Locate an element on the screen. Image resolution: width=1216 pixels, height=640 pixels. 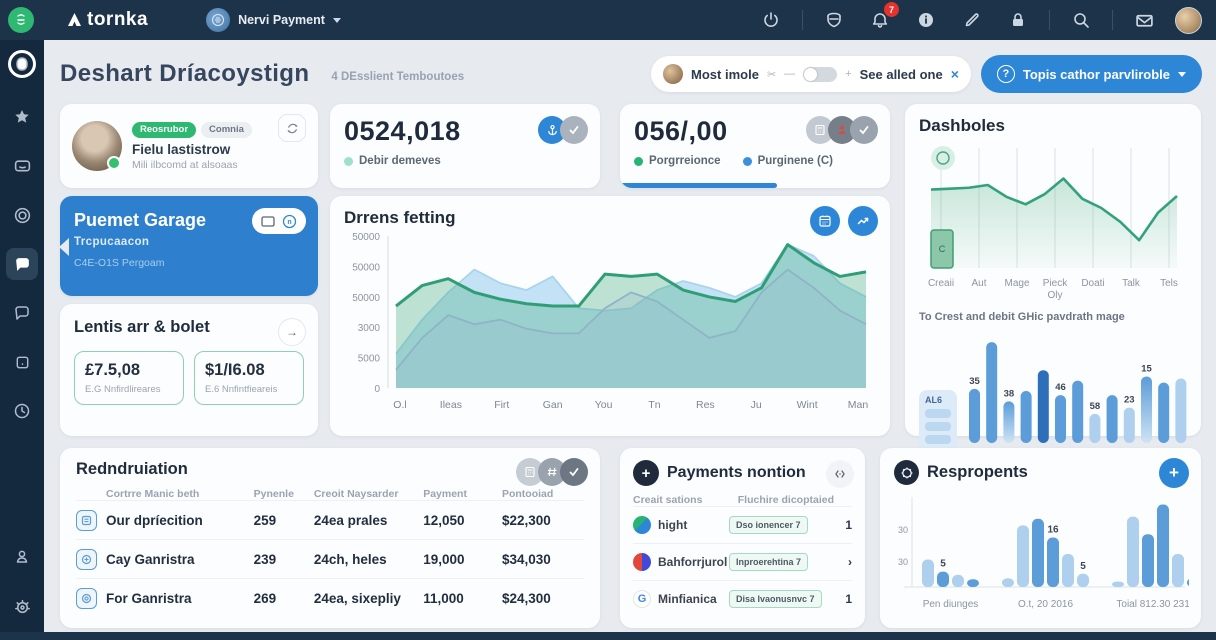
status-badge-gray: Comnia is located at coordinates (226, 129).